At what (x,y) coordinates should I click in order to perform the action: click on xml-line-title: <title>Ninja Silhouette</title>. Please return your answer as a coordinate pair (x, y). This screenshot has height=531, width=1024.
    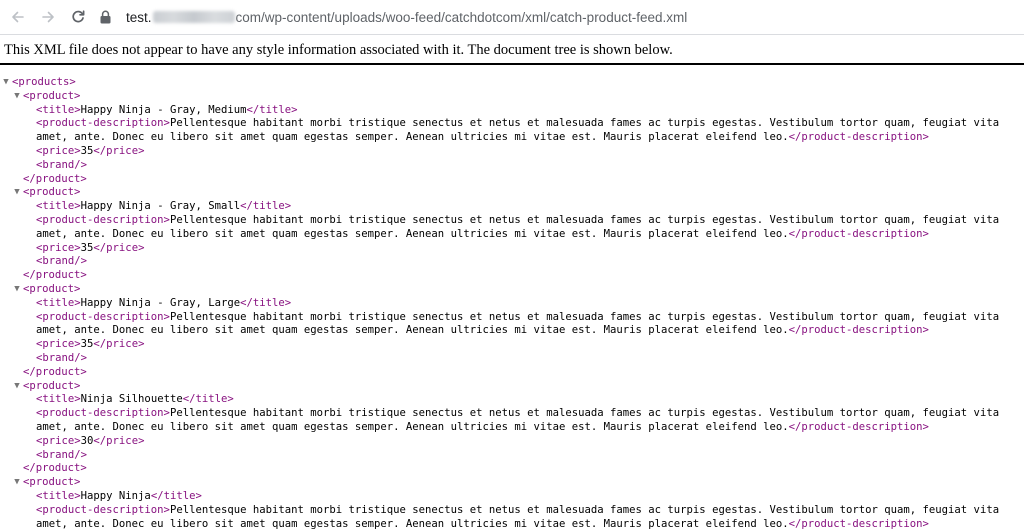
    Looking at the image, I should click on (512, 400).